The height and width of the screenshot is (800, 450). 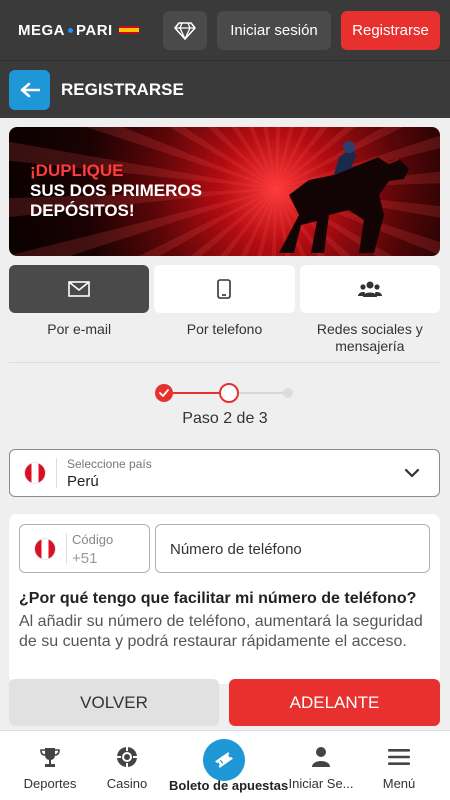 I want to click on arrow-left-icon, so click(x=30, y=90).